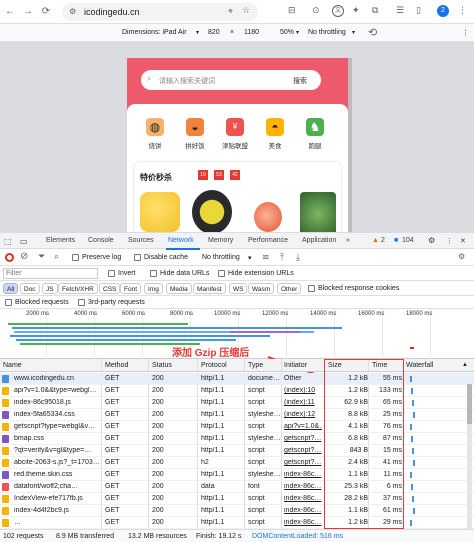  Describe the element at coordinates (372, 32) in the screenshot. I see `rotate-icon: ⟲` at that location.